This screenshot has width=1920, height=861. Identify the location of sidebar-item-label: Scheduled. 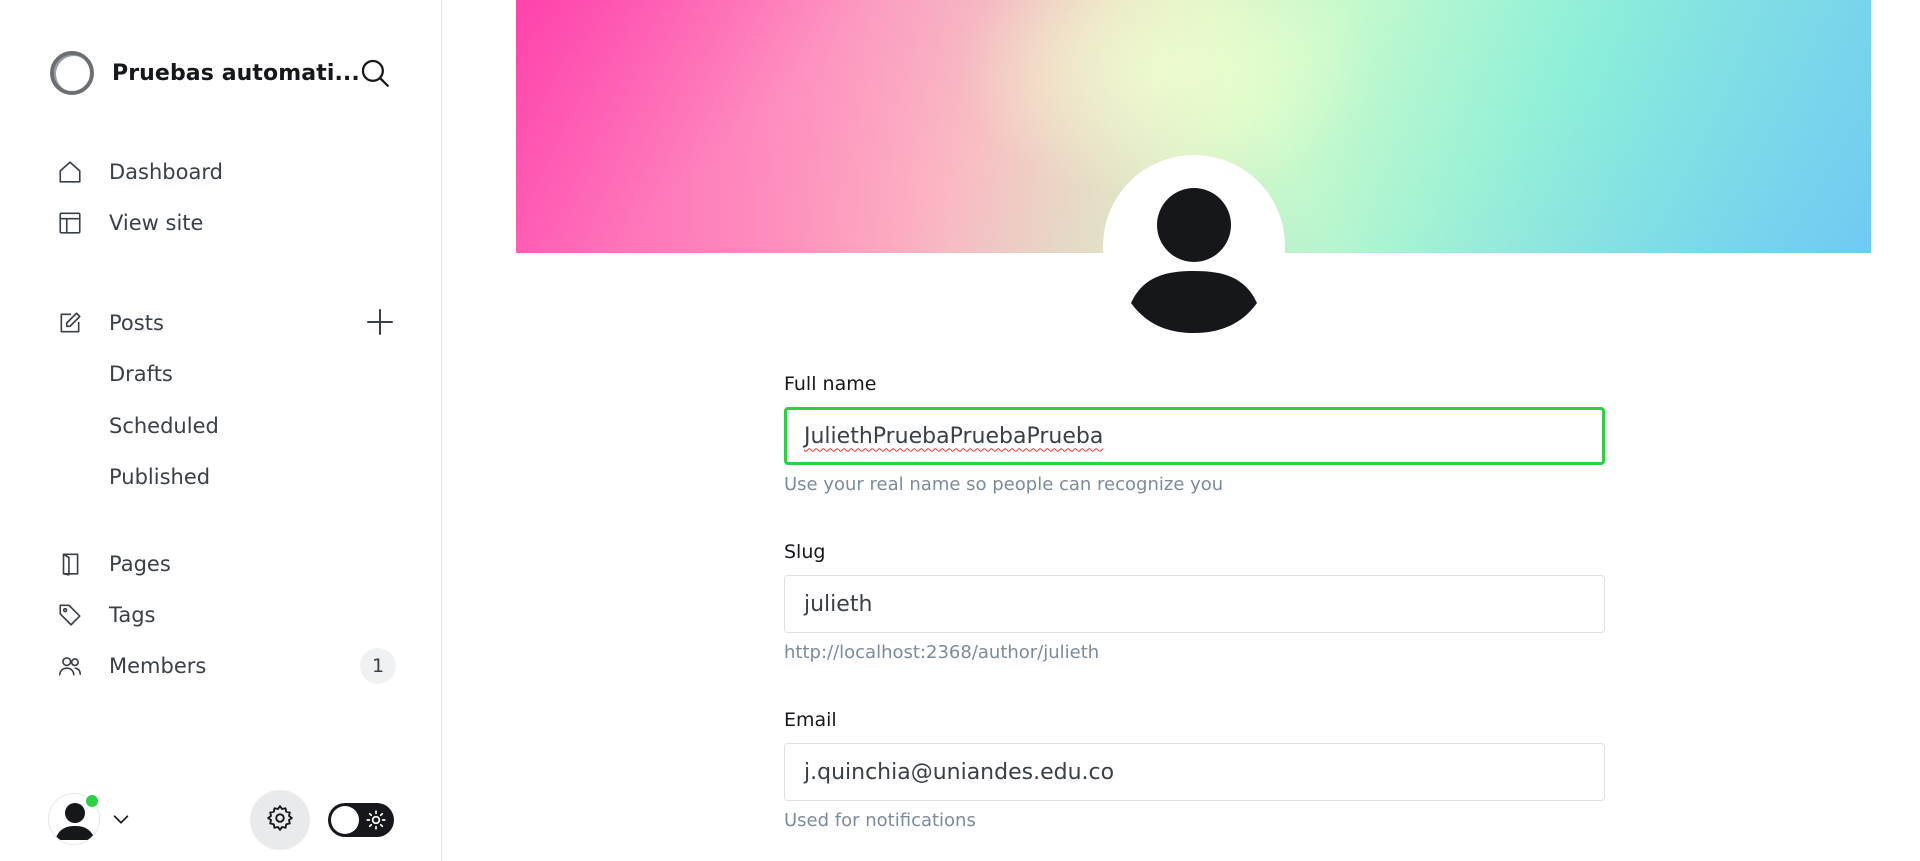
(164, 426).